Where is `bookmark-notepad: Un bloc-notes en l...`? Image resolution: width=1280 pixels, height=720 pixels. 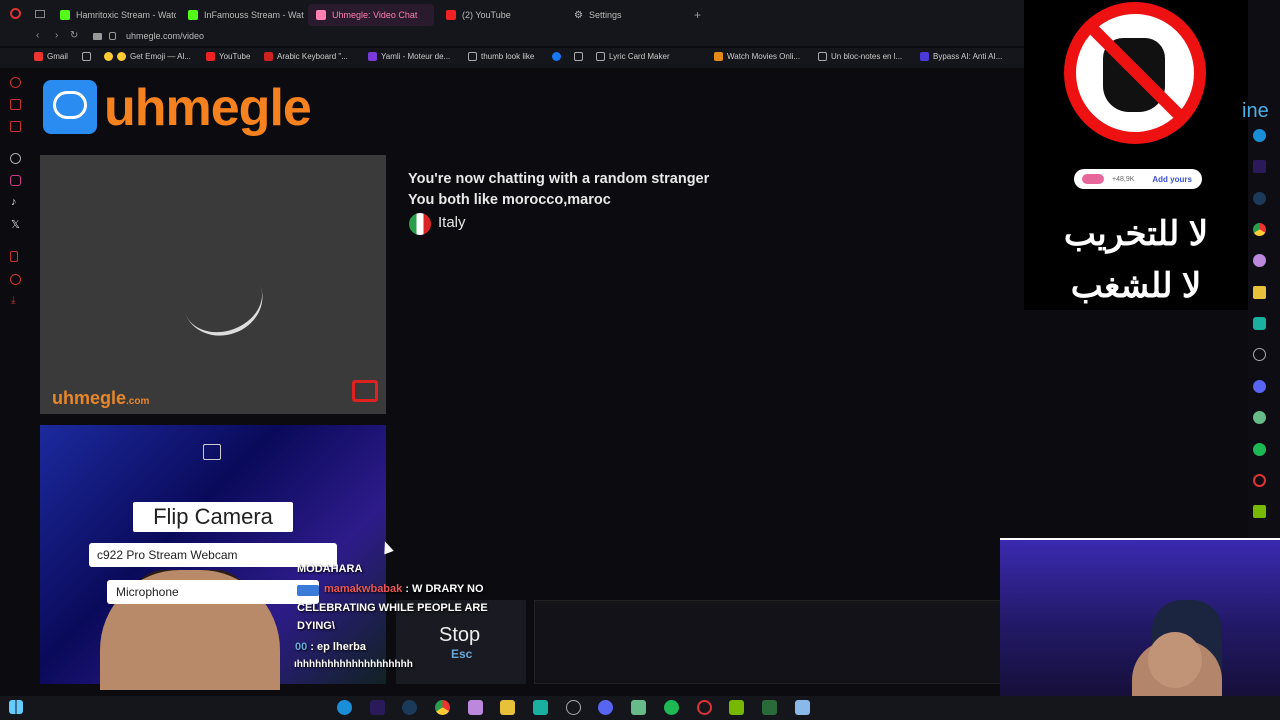
bookmark-notepad: Un bloc-notes en l... is located at coordinates (860, 56).